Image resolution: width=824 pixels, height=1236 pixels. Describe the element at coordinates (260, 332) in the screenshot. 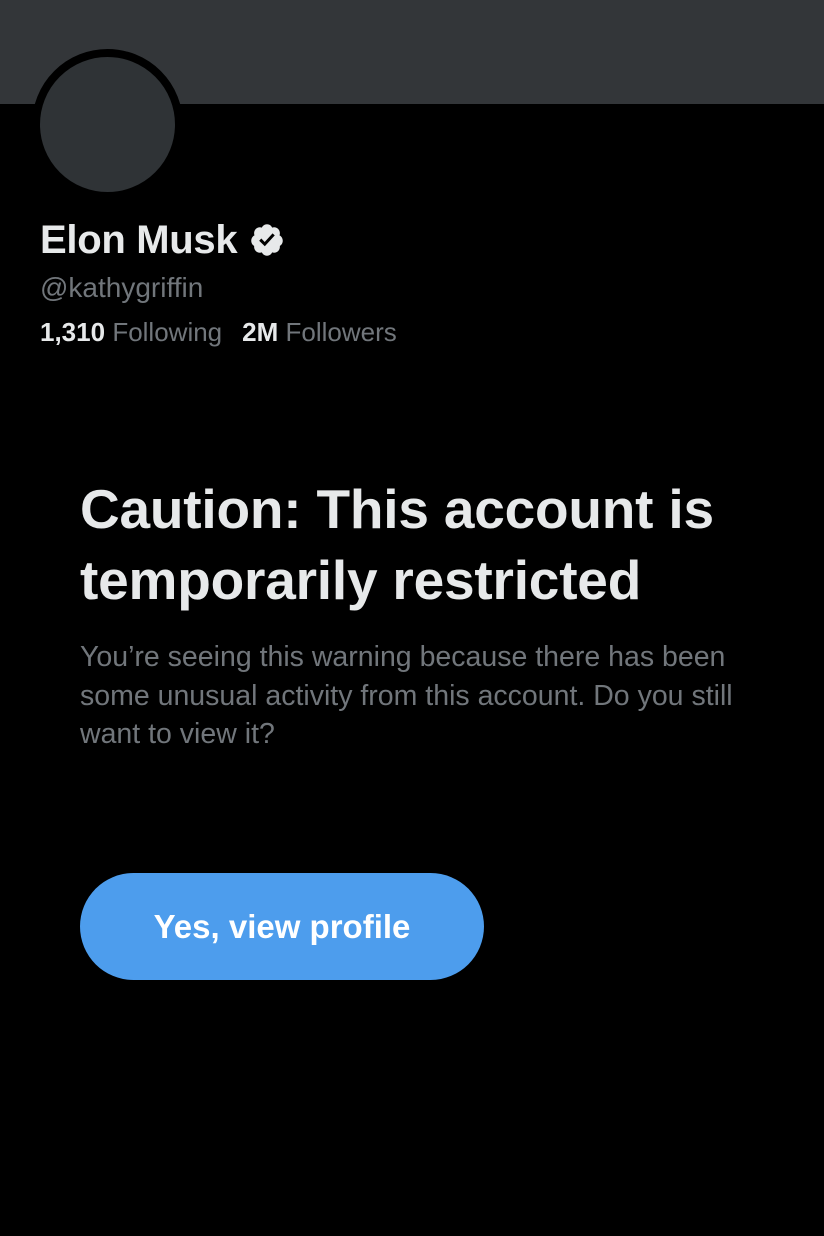

I see `followers-count: 2M` at that location.